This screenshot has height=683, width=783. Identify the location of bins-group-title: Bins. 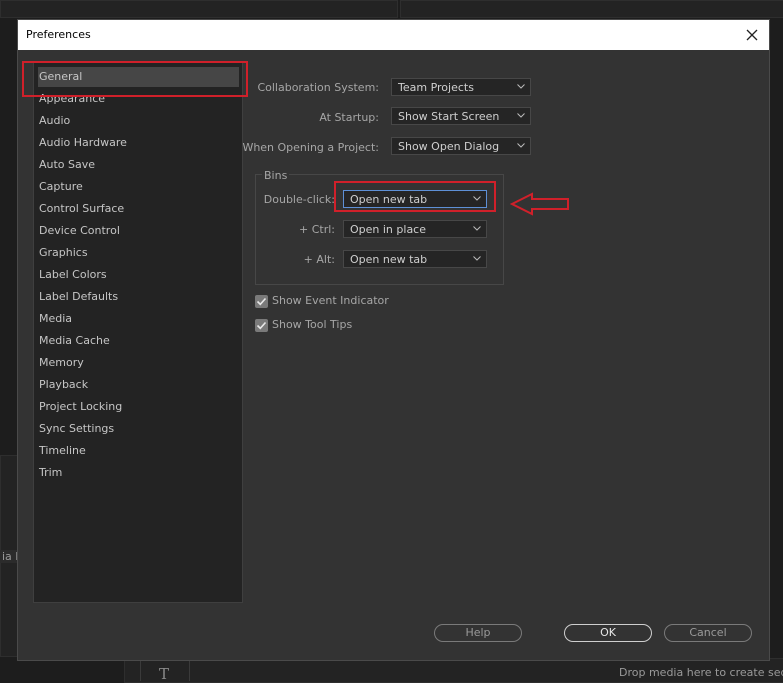
(276, 175).